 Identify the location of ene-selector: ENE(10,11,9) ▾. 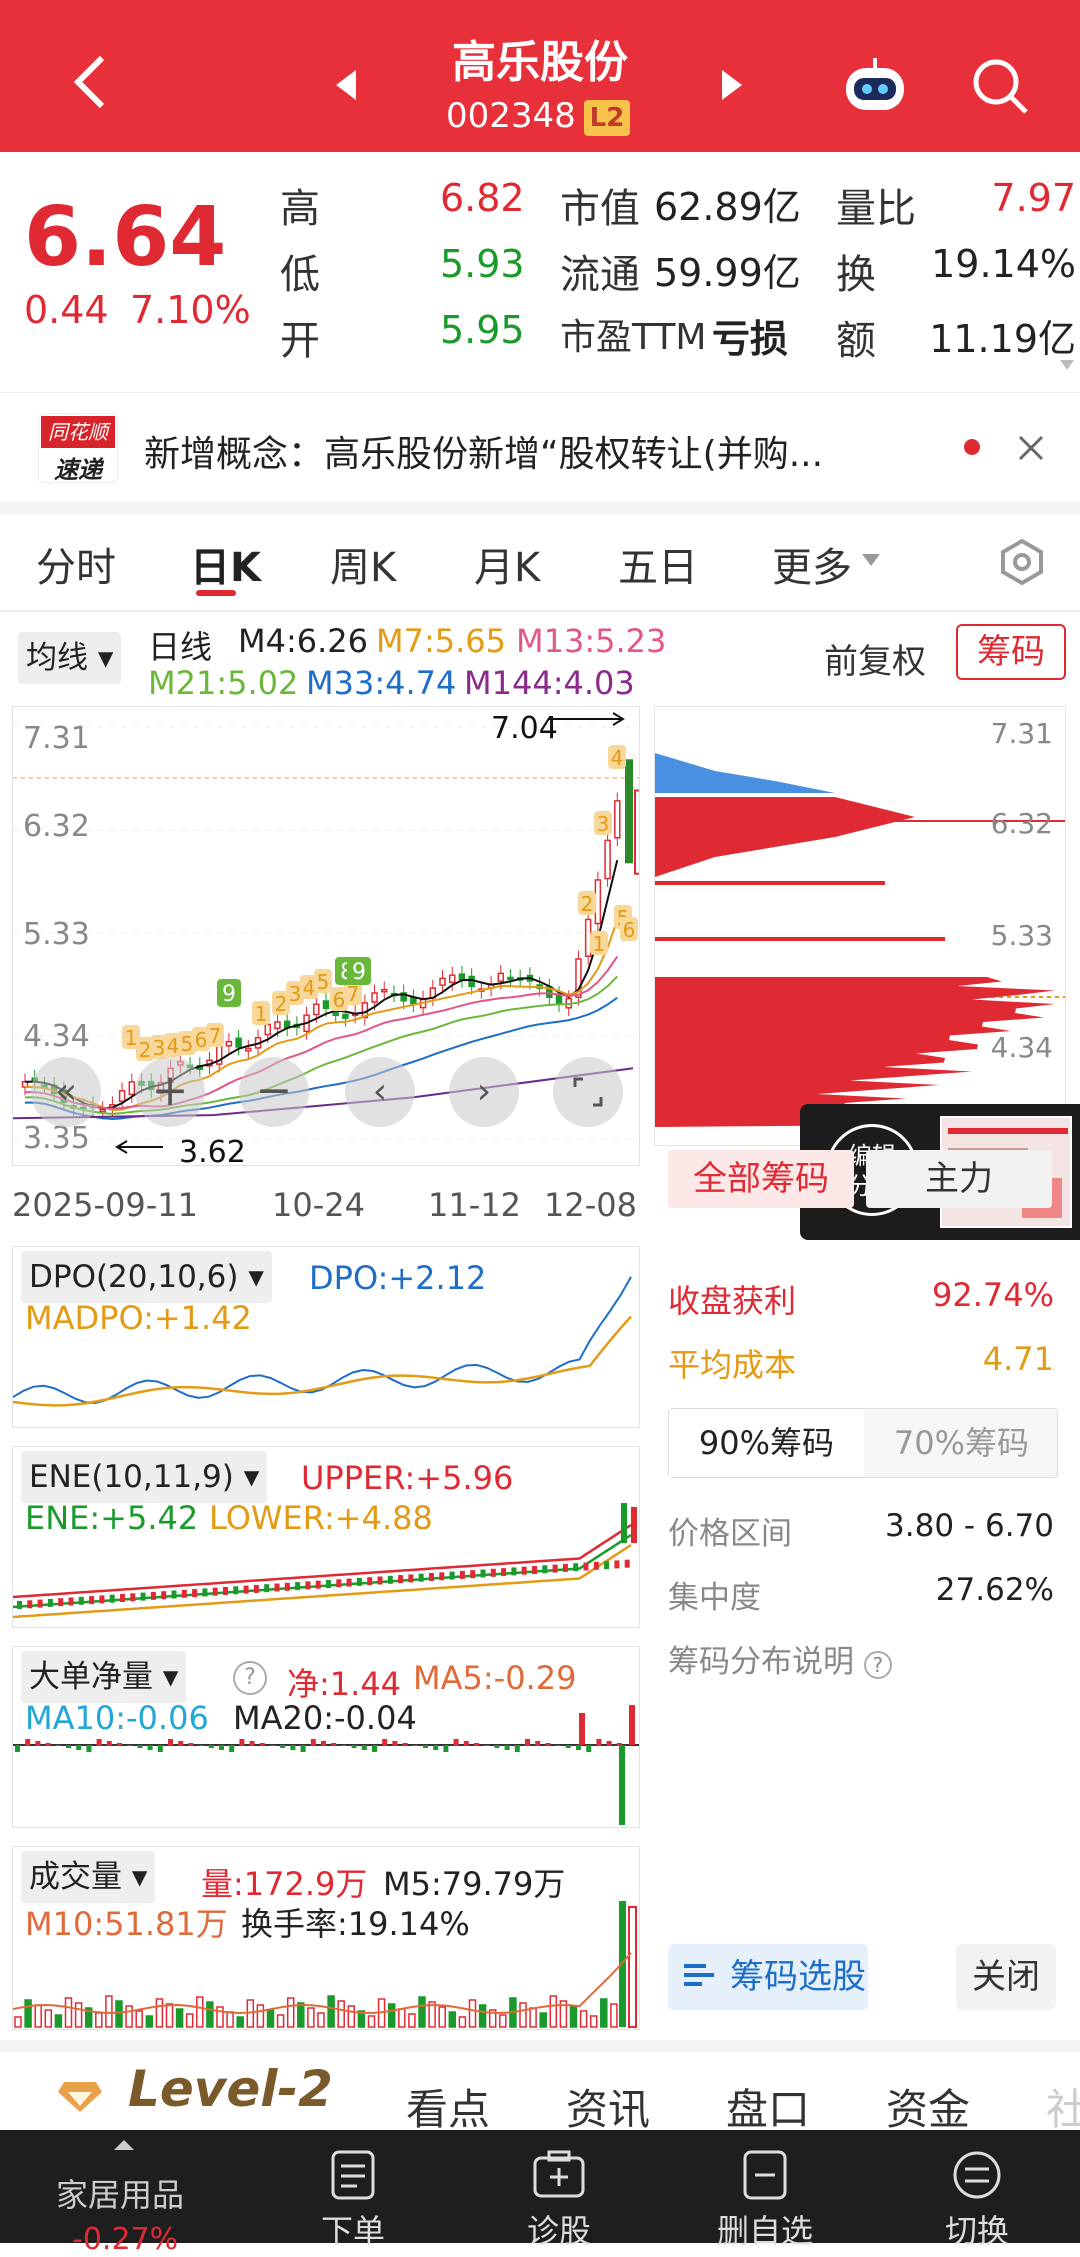
(144, 1477).